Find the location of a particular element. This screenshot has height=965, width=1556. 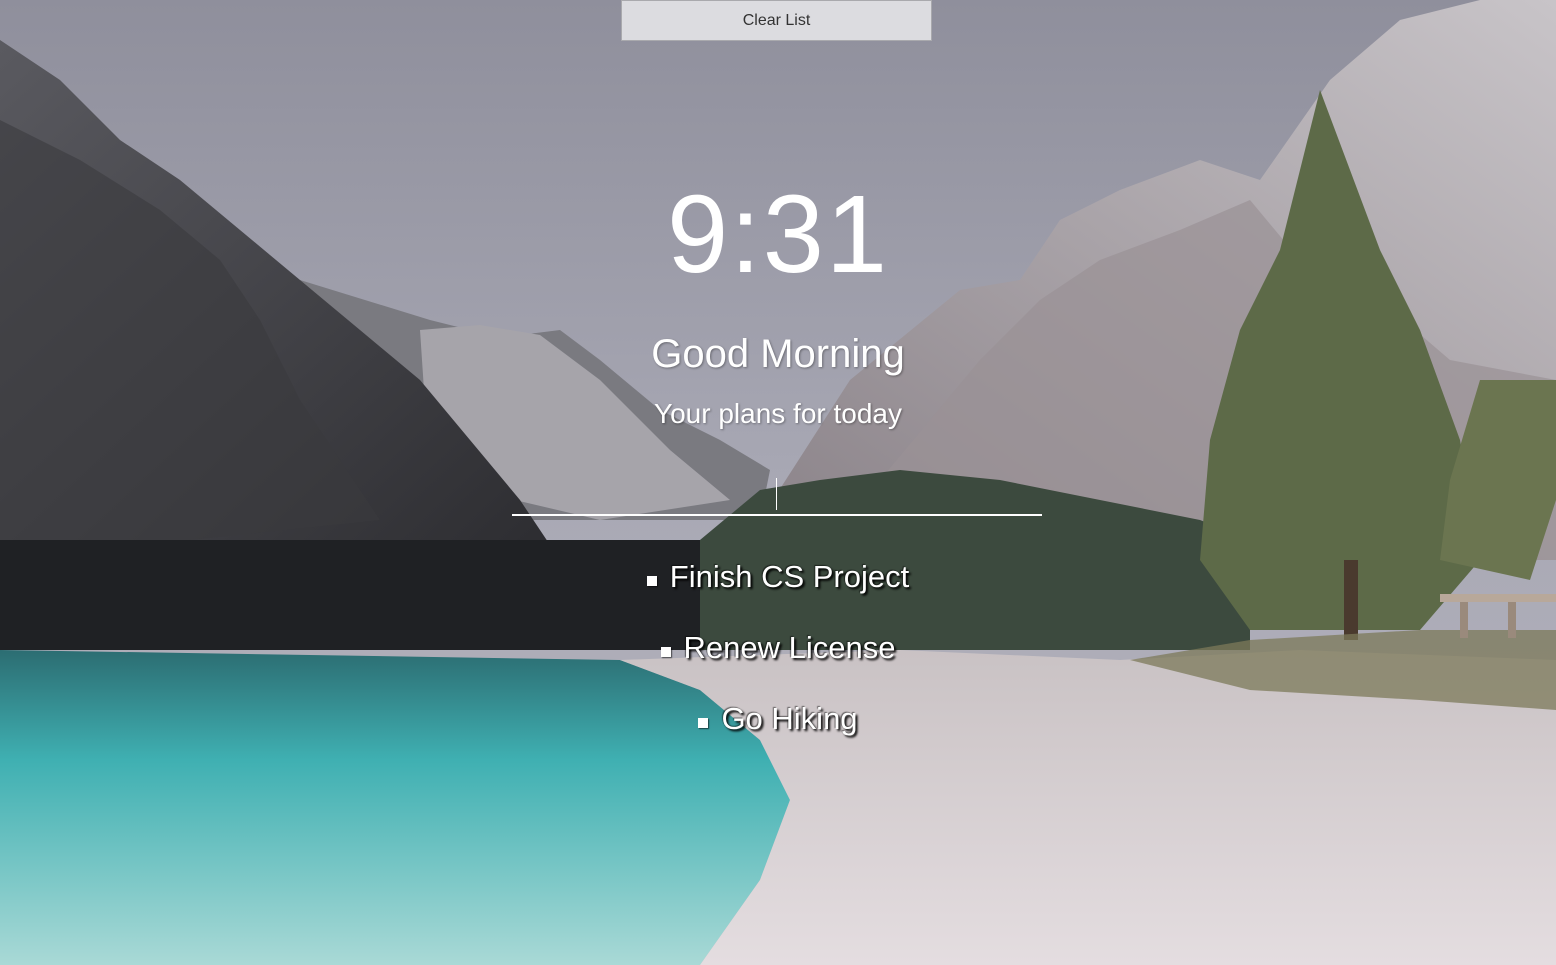

todo-item: Finish CS Project is located at coordinates (778, 587).